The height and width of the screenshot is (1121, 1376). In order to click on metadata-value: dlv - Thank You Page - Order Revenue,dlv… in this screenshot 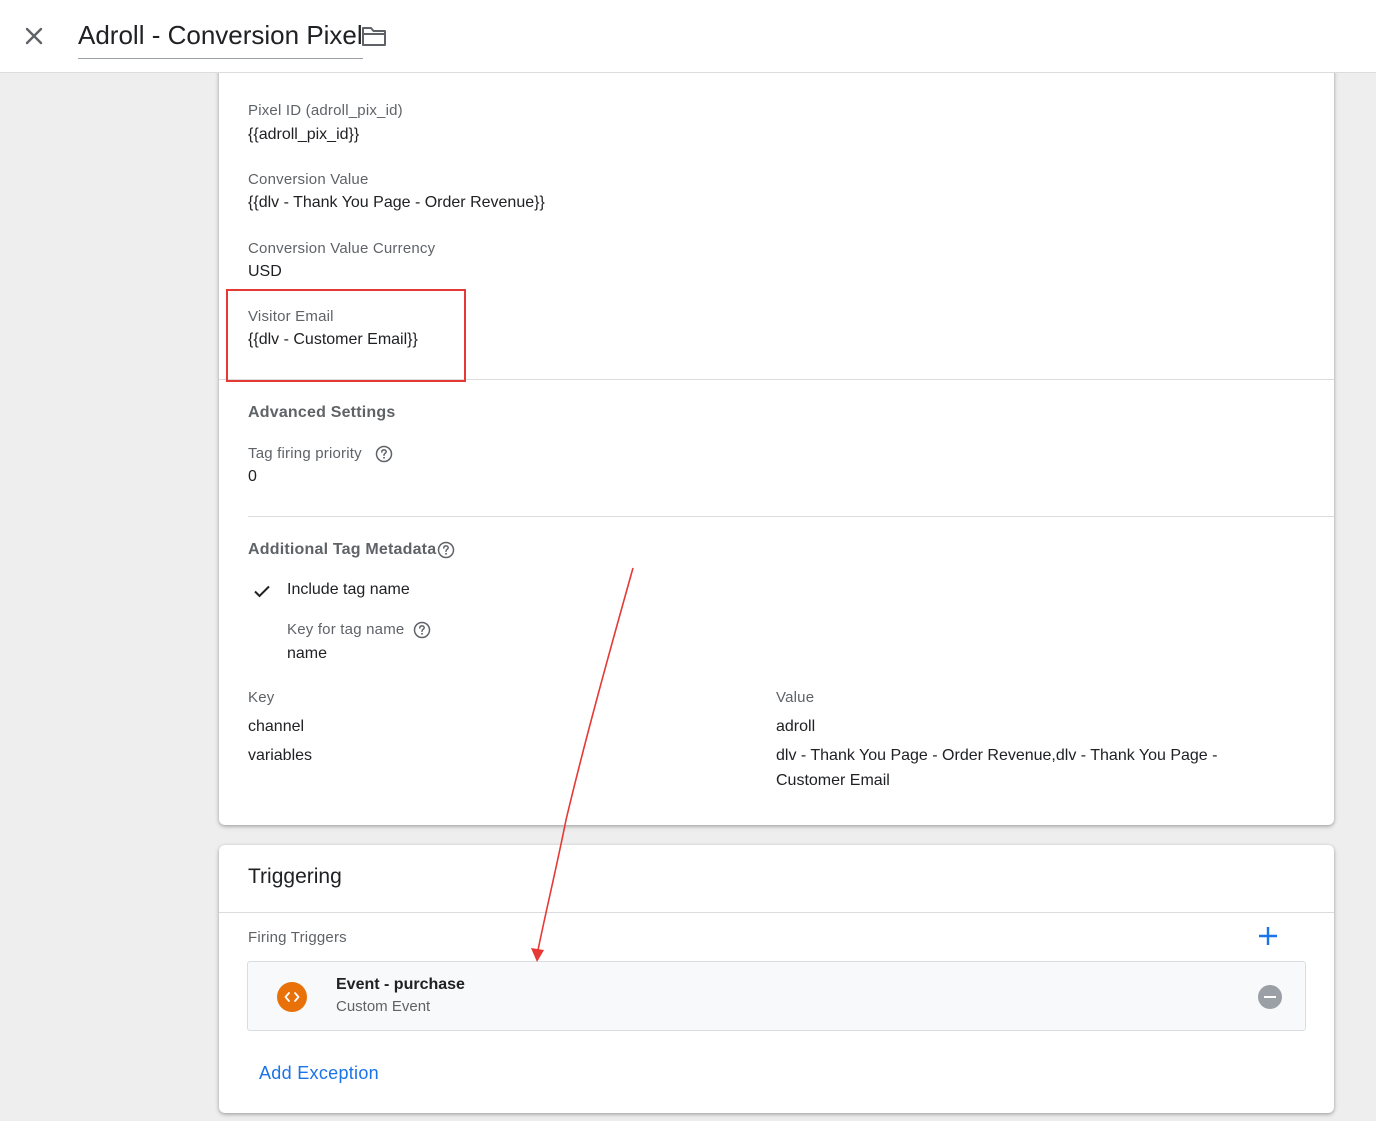, I will do `click(997, 755)`.